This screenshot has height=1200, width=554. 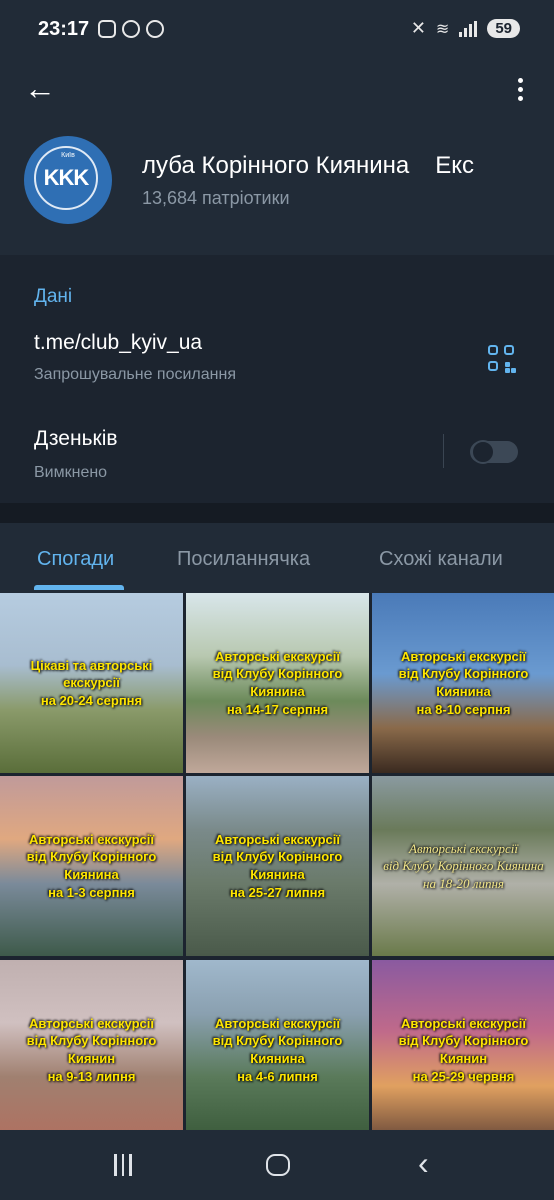 What do you see at coordinates (423, 1163) in the screenshot?
I see `nav-back-icon: ‹` at bounding box center [423, 1163].